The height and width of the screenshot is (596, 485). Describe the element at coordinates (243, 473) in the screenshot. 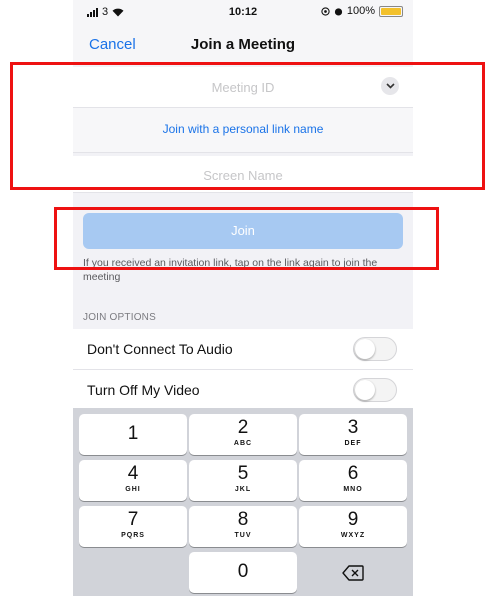

I see `key-5-digit: 5` at that location.